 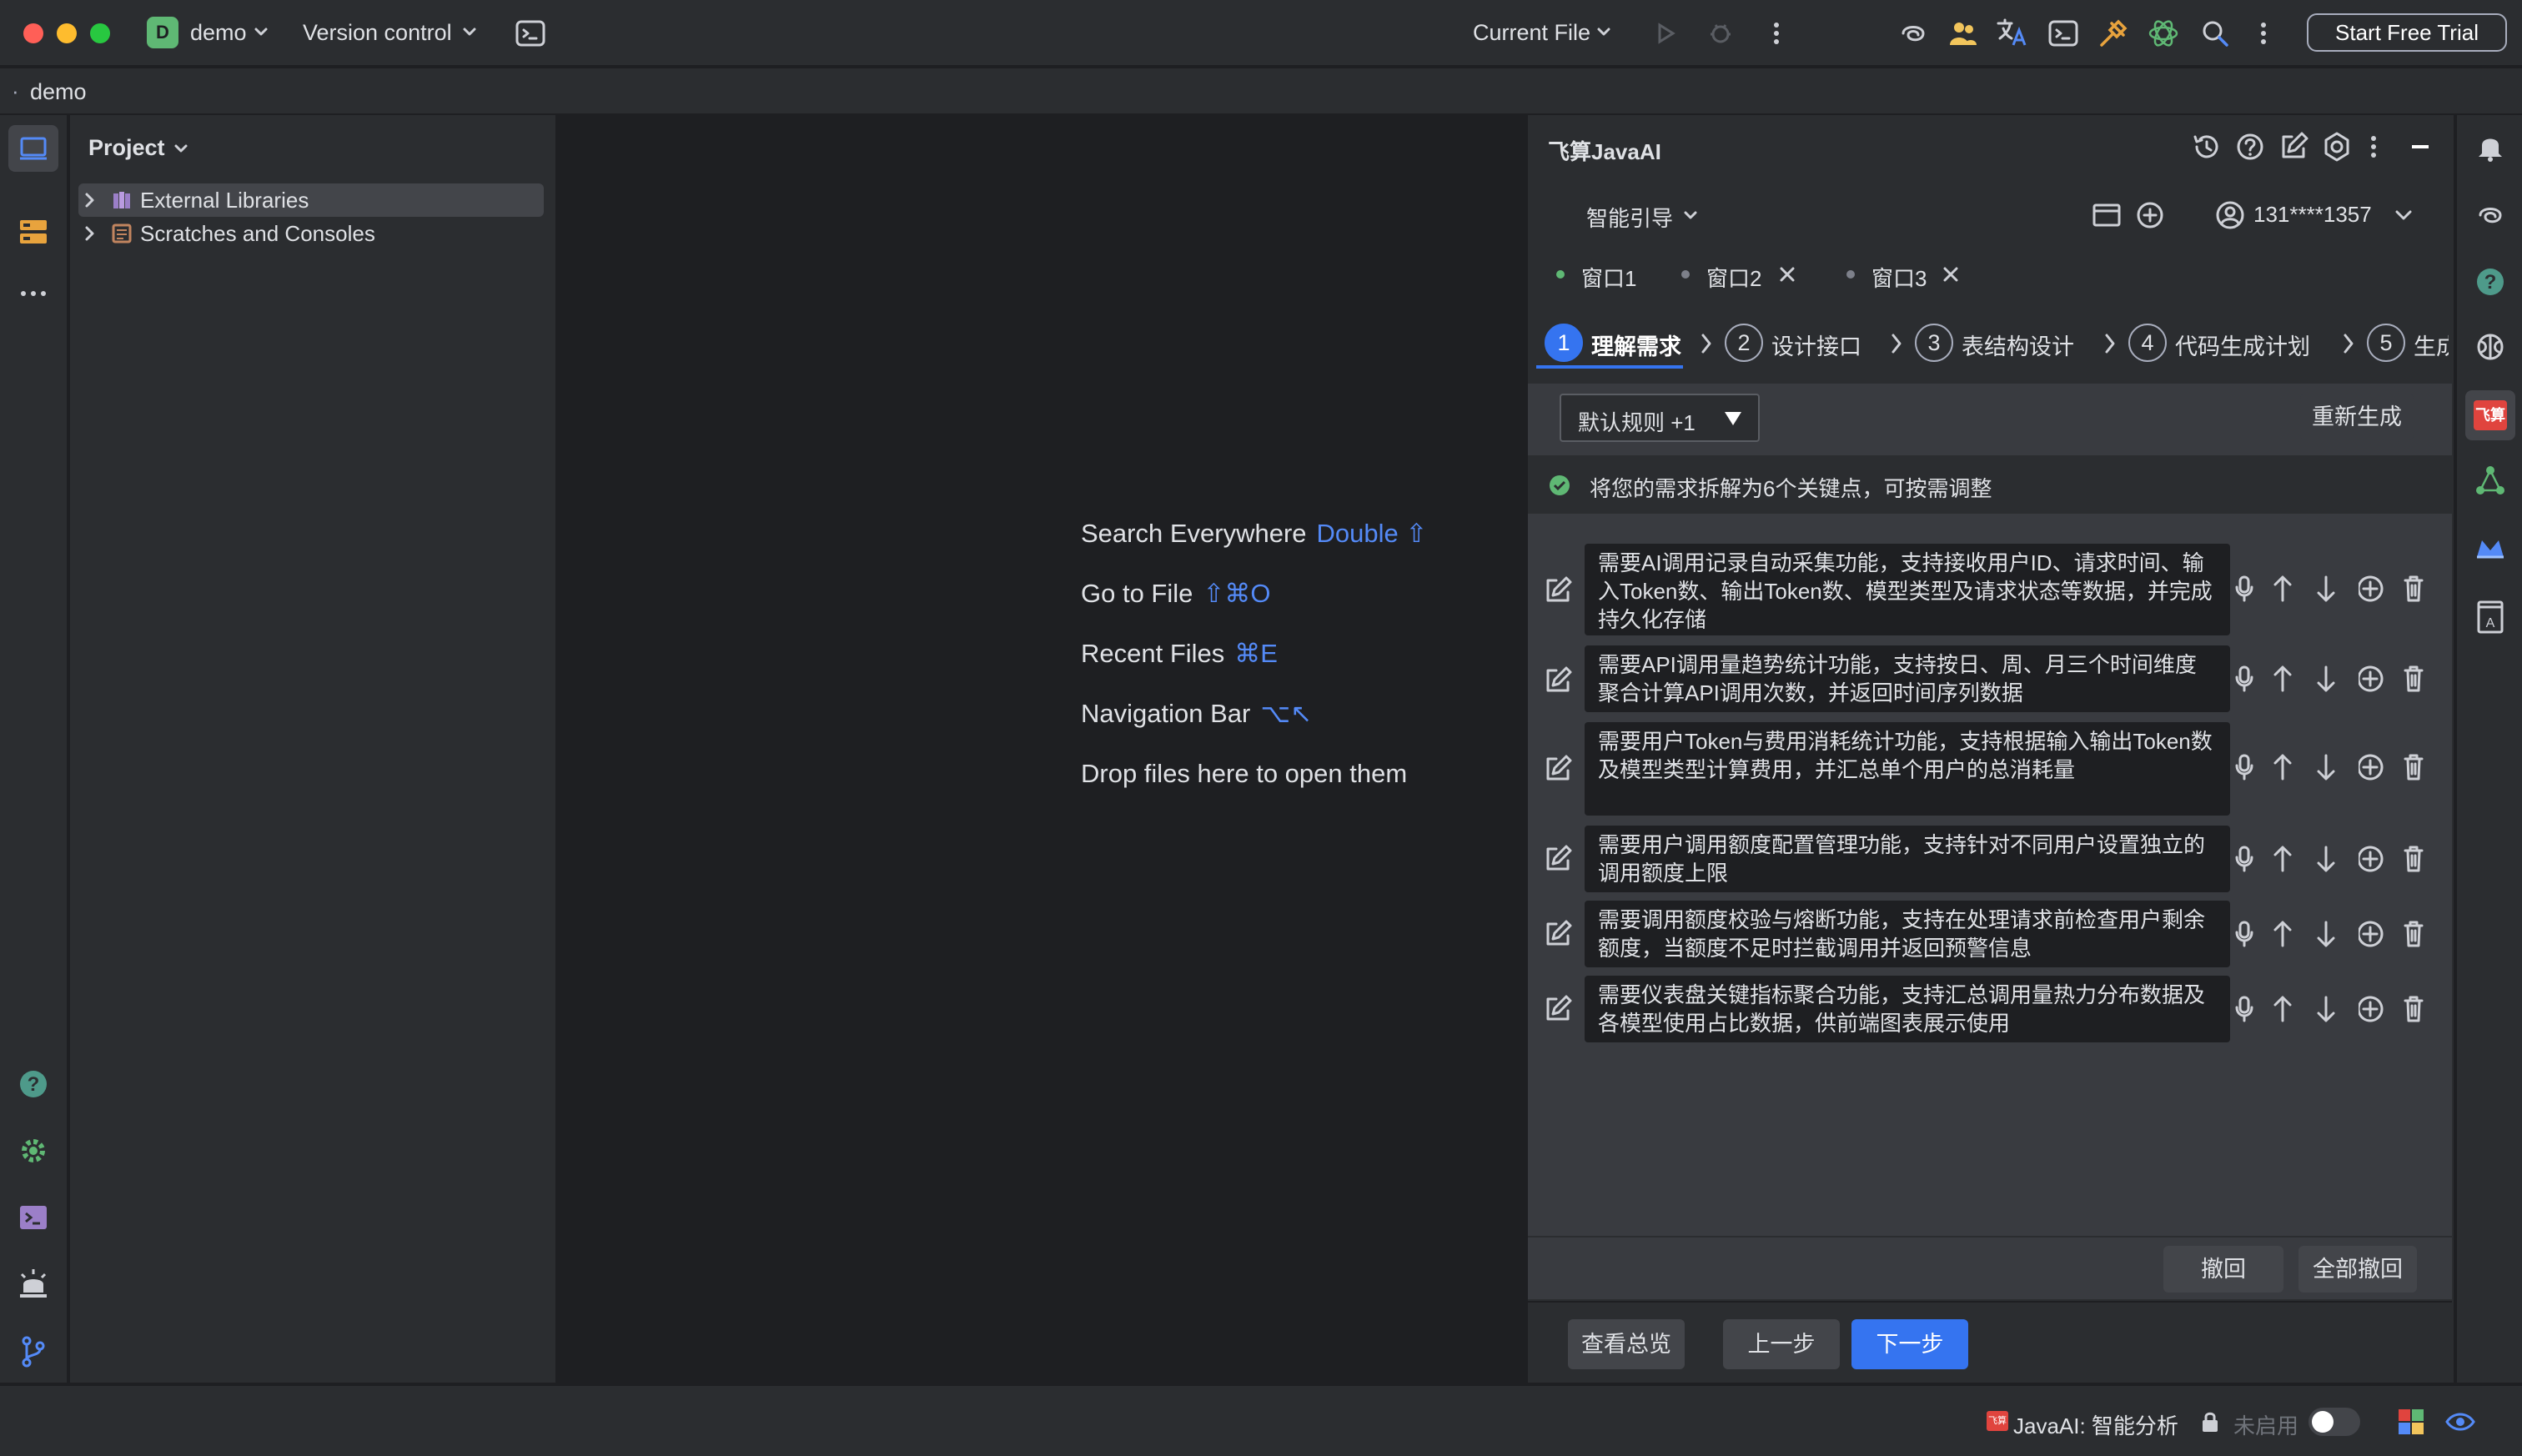 I want to click on new-edit-icon, so click(x=2293, y=146).